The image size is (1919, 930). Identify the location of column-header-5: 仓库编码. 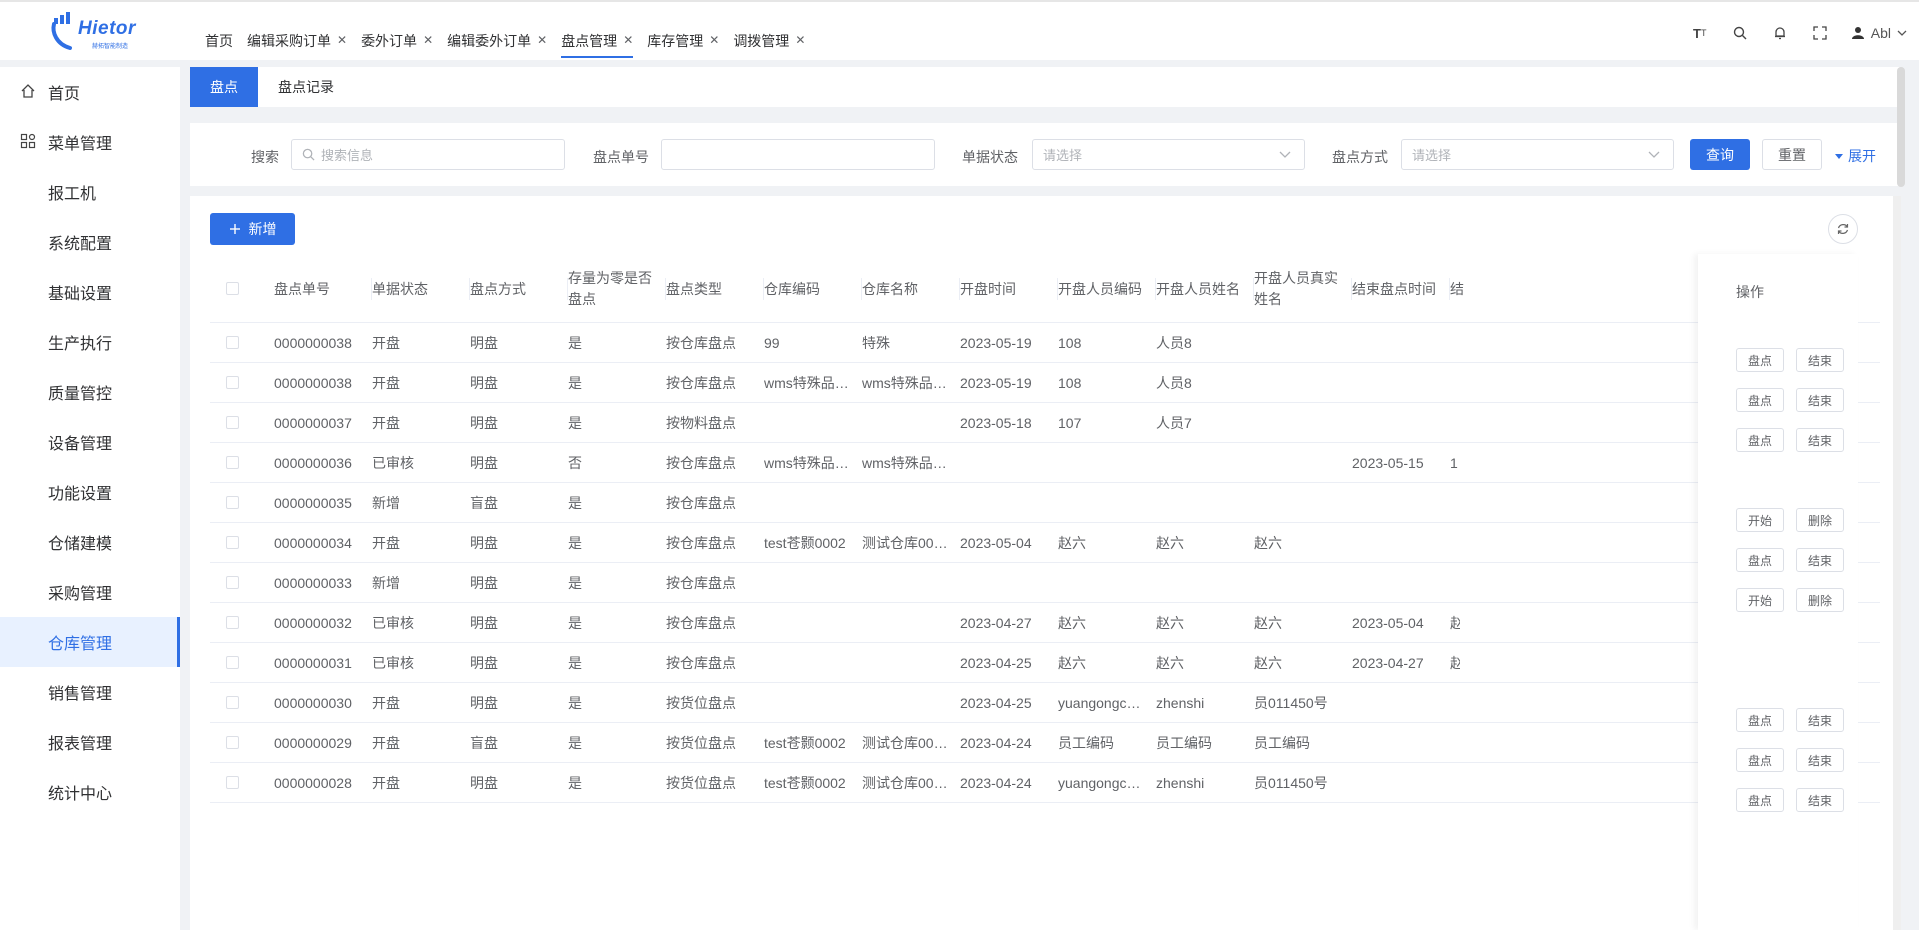
(813, 289).